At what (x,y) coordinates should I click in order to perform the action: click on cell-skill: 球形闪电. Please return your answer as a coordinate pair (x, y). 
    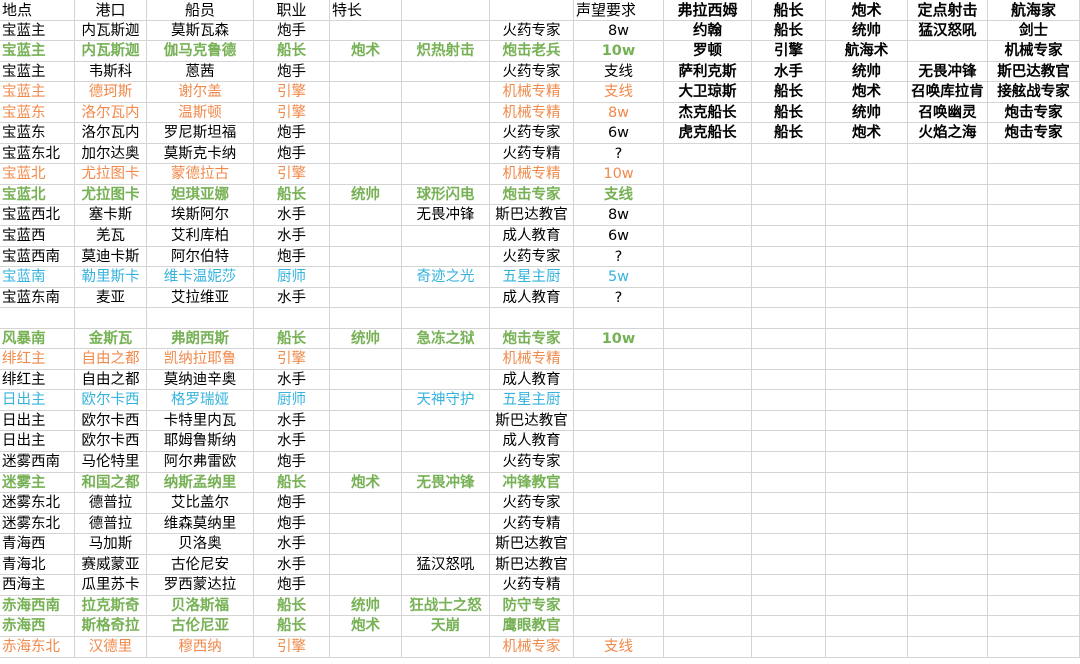
    Looking at the image, I should click on (446, 195).